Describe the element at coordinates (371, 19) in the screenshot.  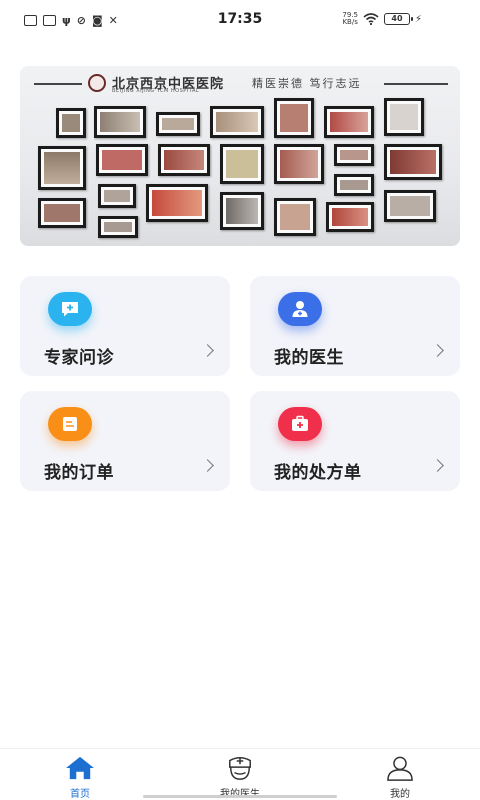
I see `wifi-icon` at that location.